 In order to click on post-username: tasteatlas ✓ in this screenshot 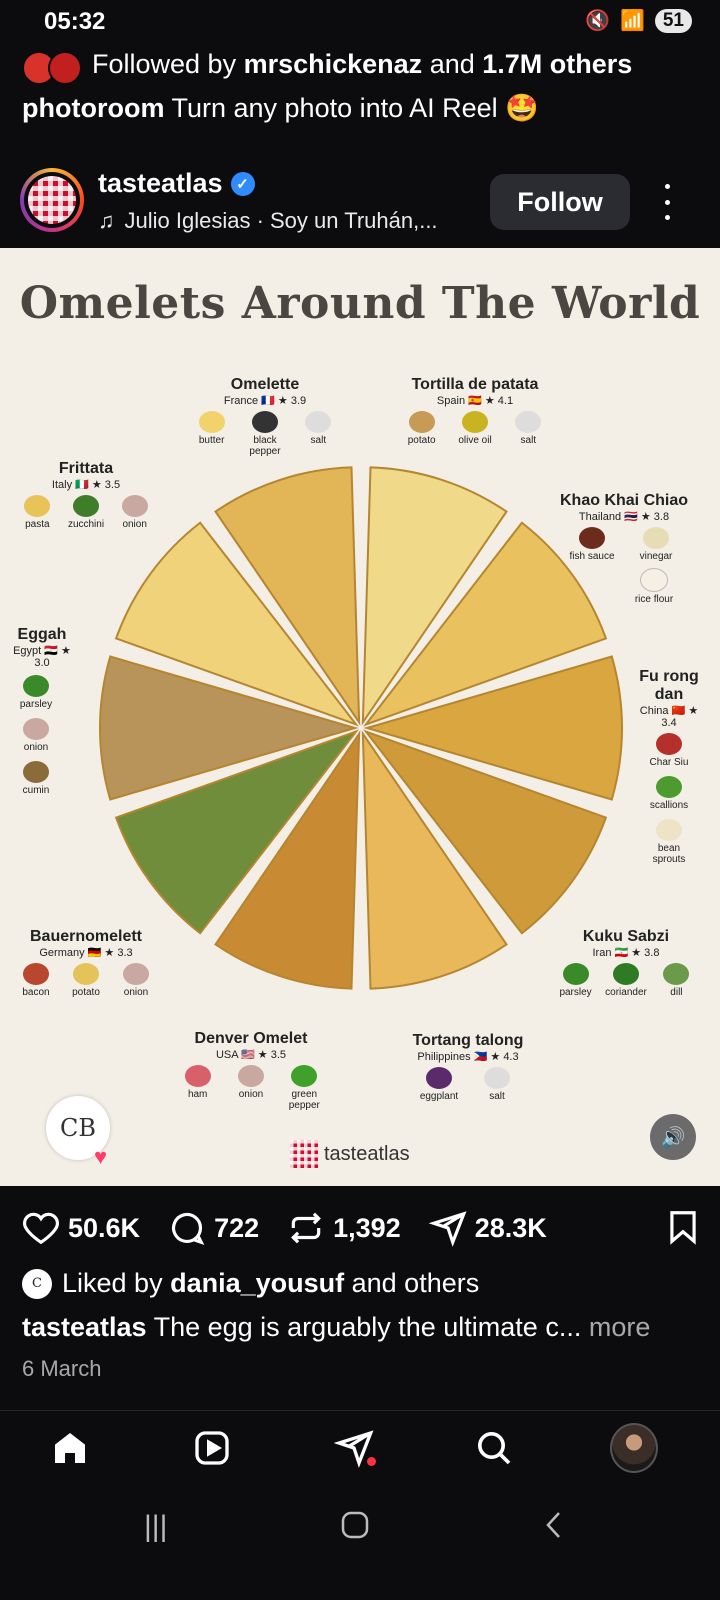, I will do `click(176, 183)`.